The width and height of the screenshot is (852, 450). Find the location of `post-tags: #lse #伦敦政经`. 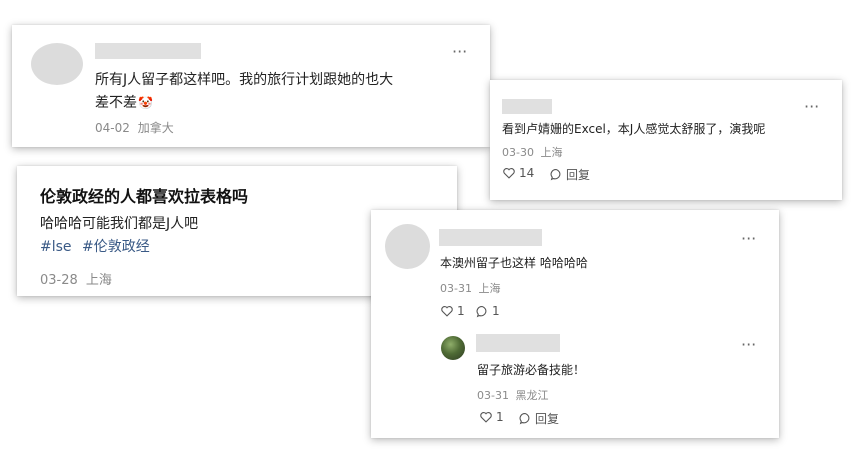

post-tags: #lse #伦敦政经 is located at coordinates (95, 246).